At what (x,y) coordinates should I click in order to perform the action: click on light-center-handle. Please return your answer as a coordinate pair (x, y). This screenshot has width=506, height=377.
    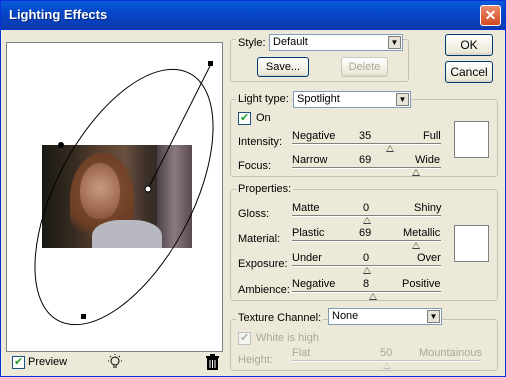
    Looking at the image, I should click on (148, 189).